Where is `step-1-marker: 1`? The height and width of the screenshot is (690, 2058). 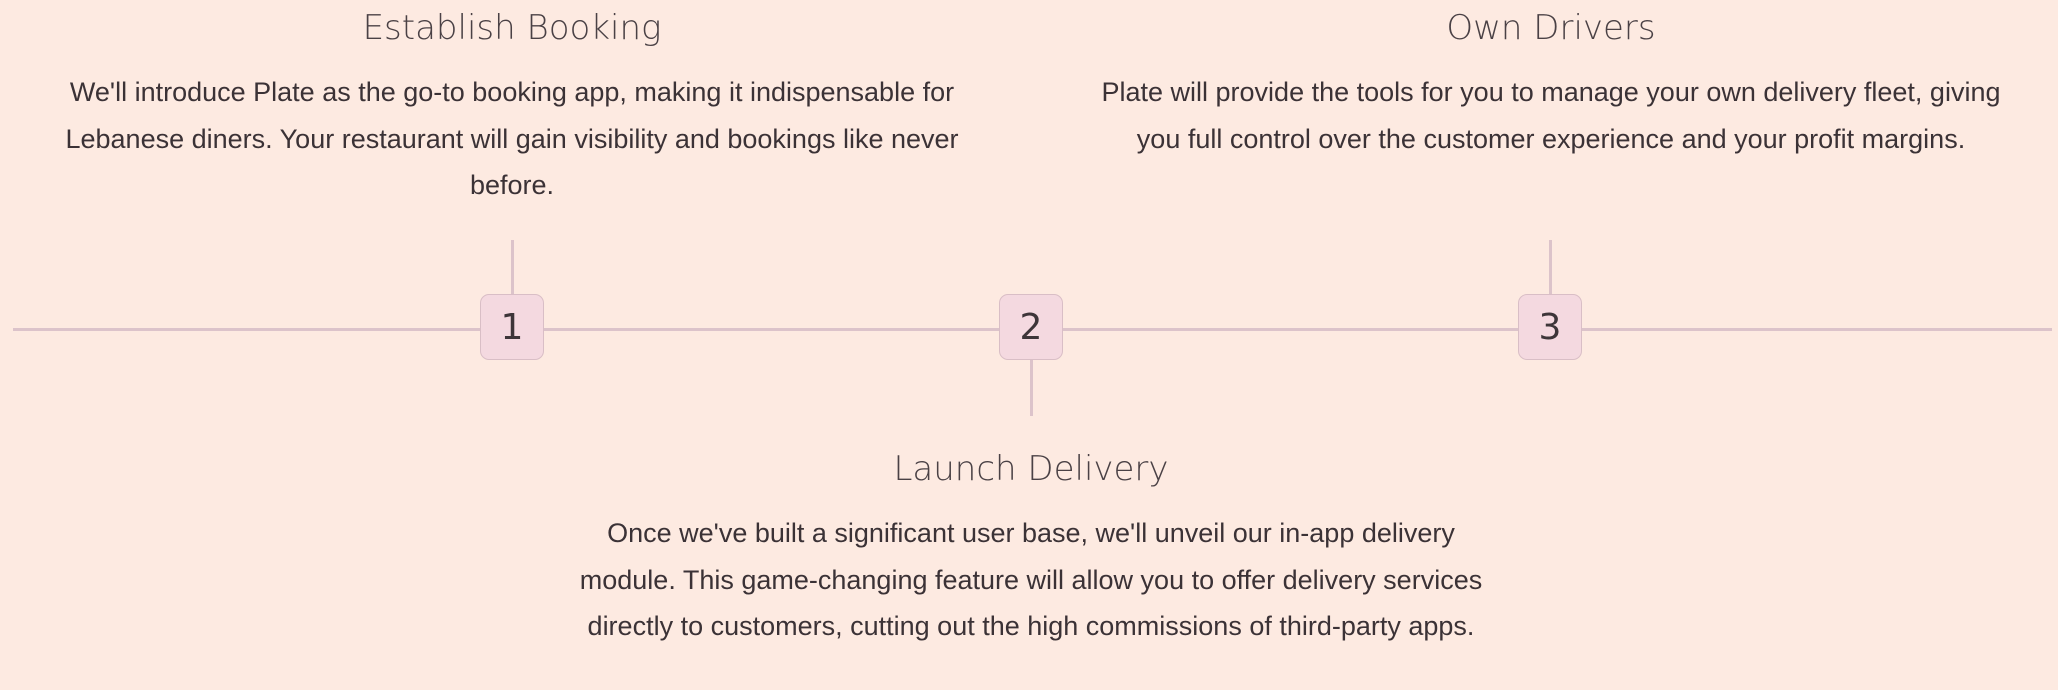 step-1-marker: 1 is located at coordinates (512, 327).